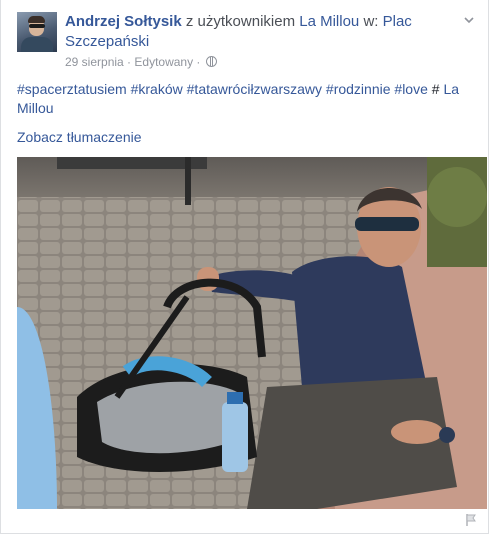 Image resolution: width=489 pixels, height=534 pixels. I want to click on post-date: 29 sierpnia, so click(94, 62).